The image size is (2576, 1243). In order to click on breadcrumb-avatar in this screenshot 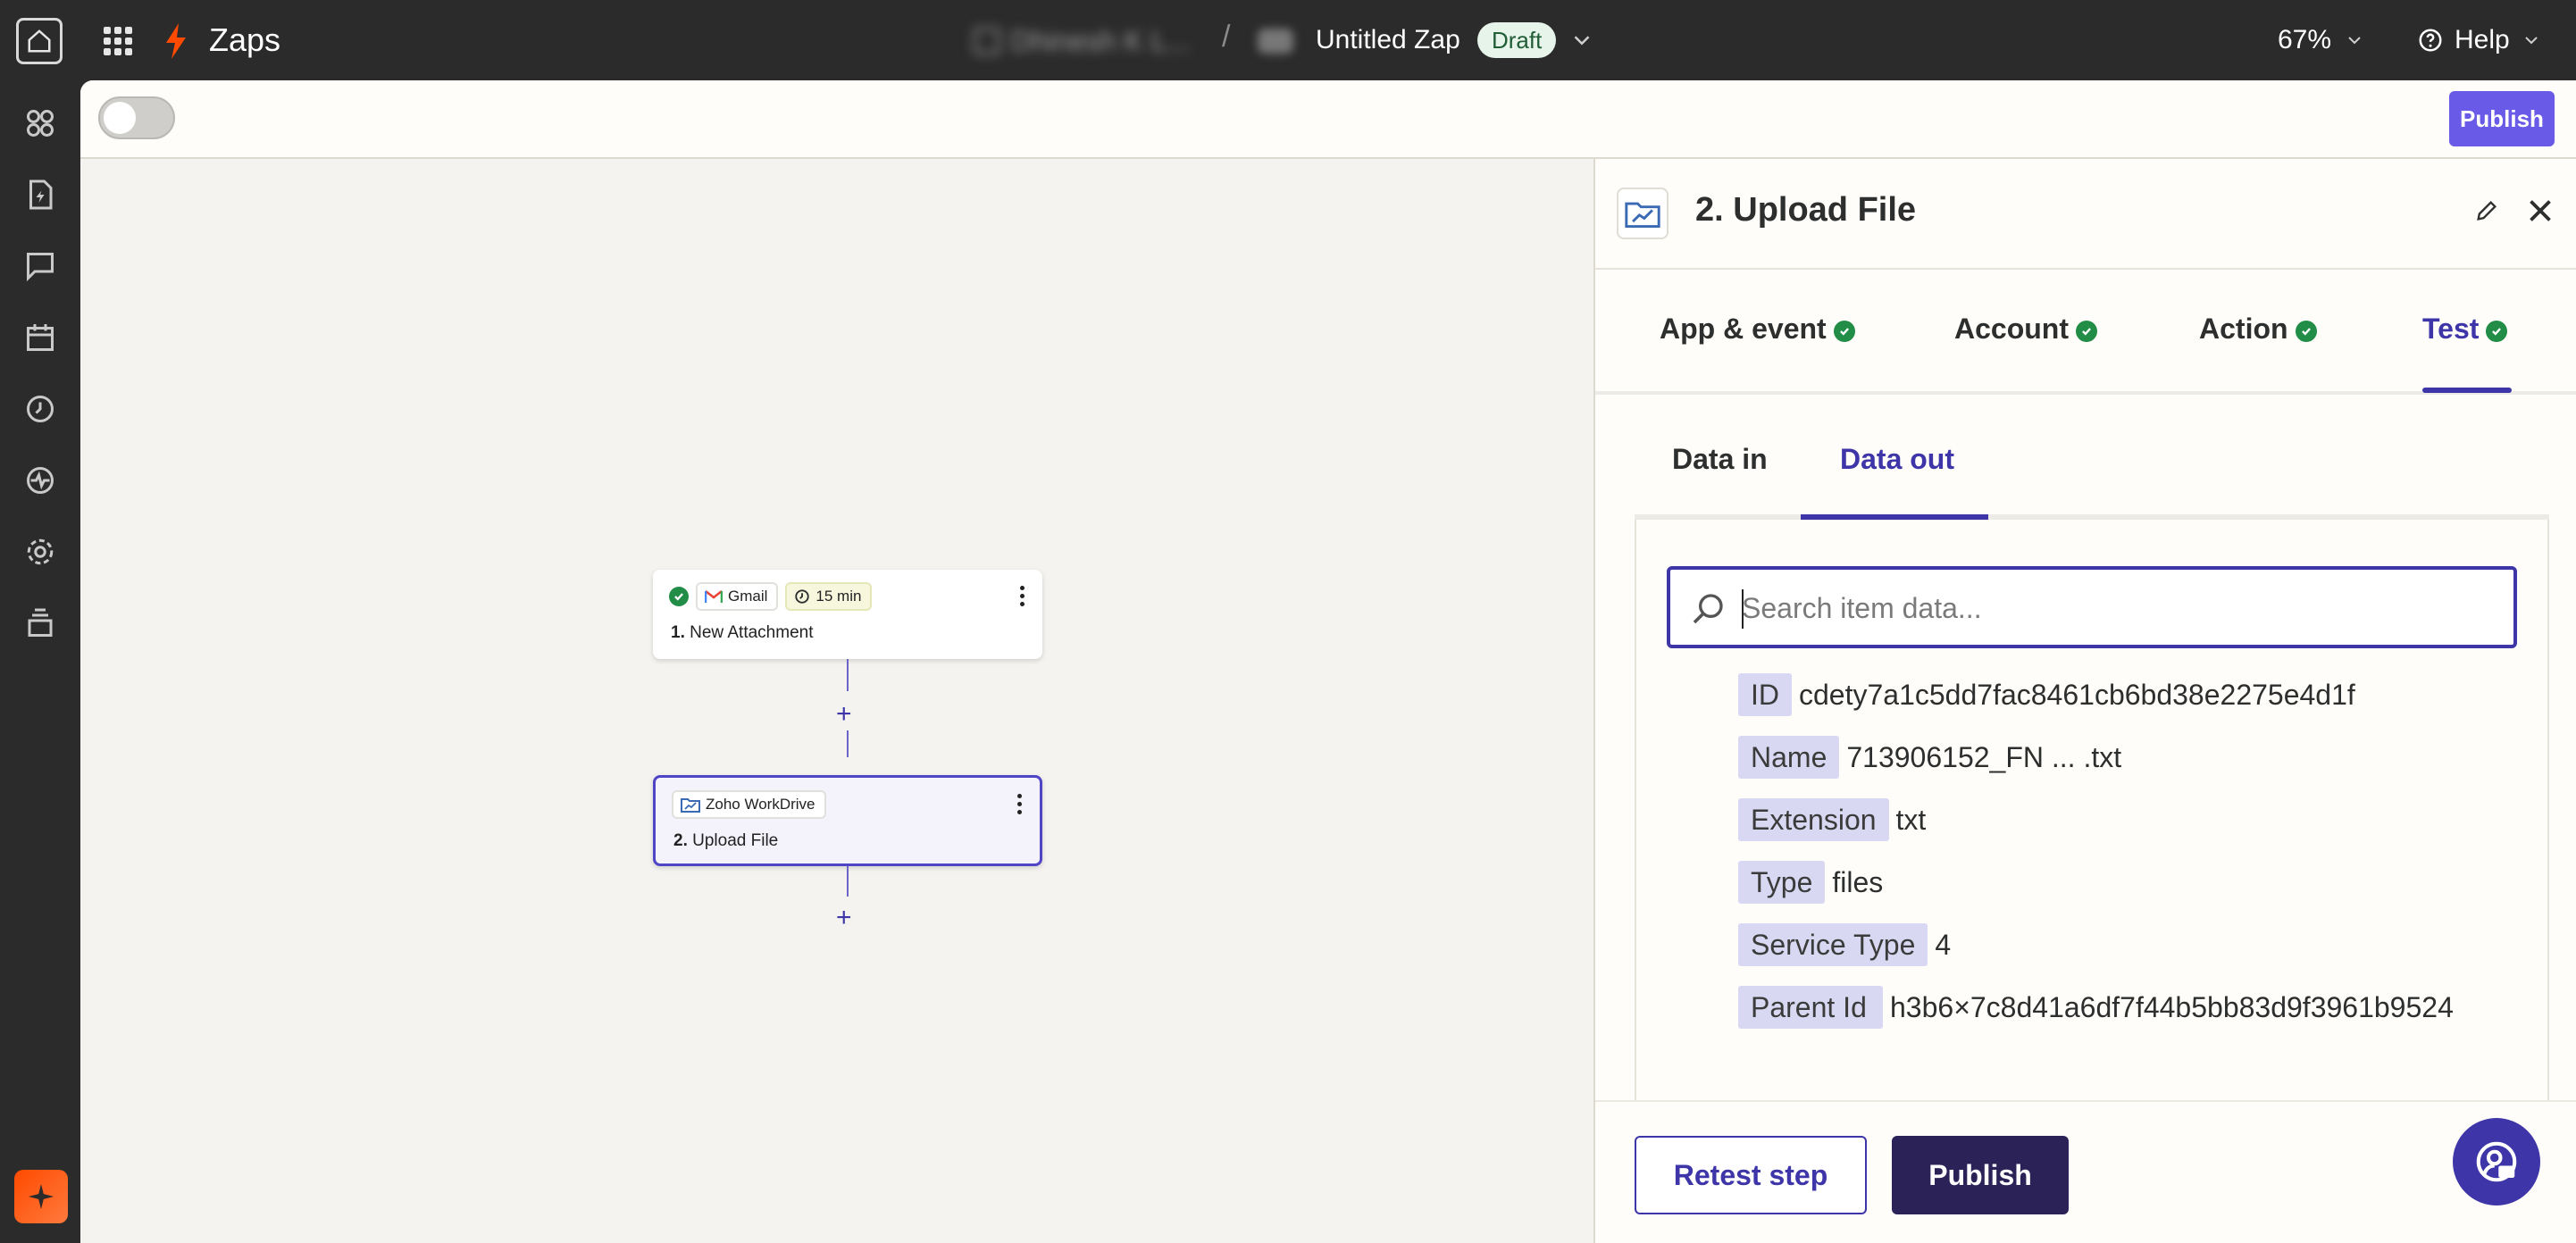, I will do `click(1275, 41)`.